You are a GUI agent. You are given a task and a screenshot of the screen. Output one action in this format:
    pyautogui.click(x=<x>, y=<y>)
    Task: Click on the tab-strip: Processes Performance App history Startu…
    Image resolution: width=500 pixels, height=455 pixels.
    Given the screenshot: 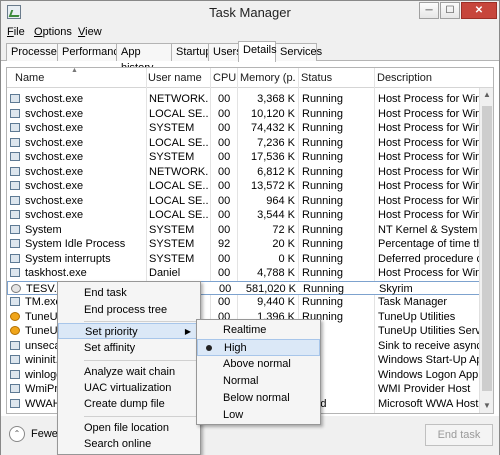 What is the action you would take?
    pyautogui.click(x=250, y=57)
    